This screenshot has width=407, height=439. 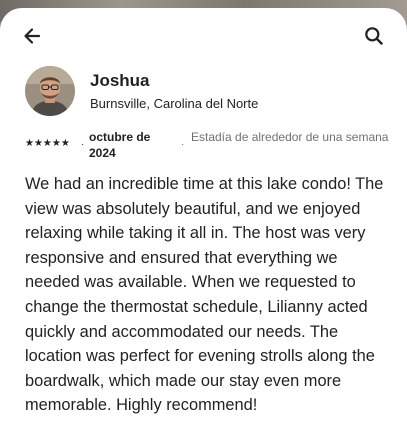 I want to click on reviewer-name: Joshua, so click(x=120, y=80).